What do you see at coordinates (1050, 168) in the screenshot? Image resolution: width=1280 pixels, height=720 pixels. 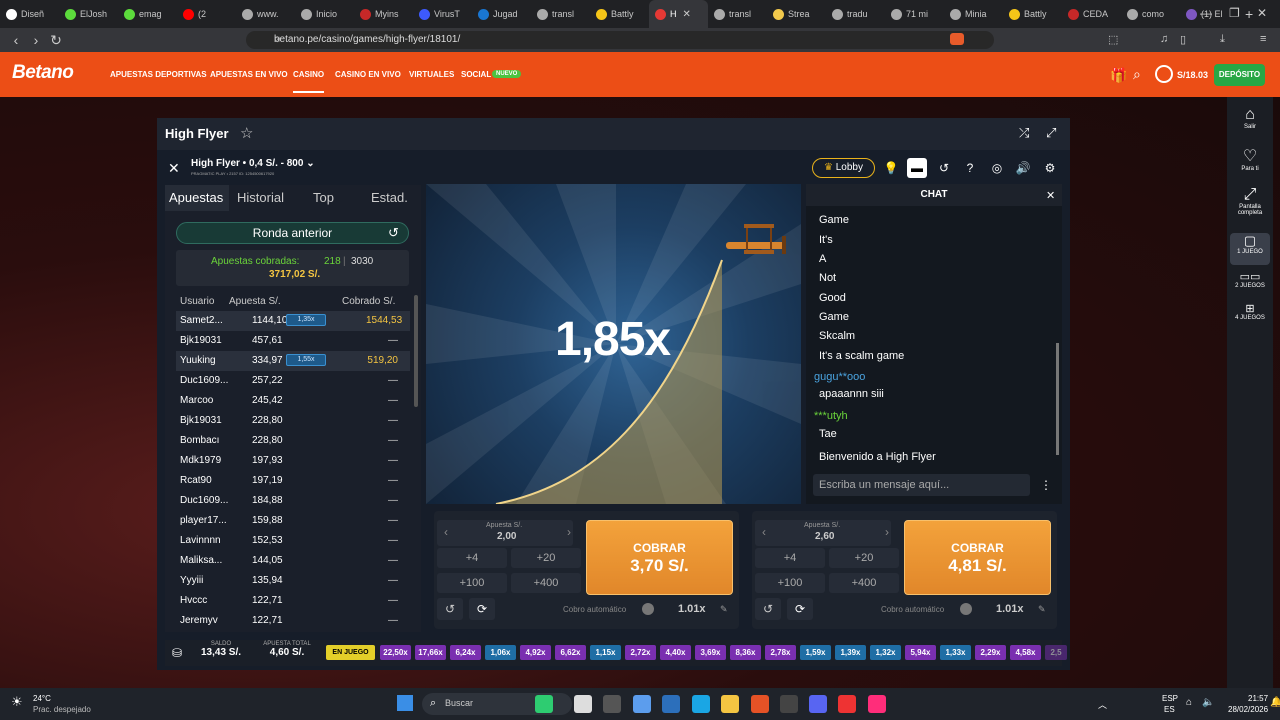 I see `settings-icon: ⚙` at bounding box center [1050, 168].